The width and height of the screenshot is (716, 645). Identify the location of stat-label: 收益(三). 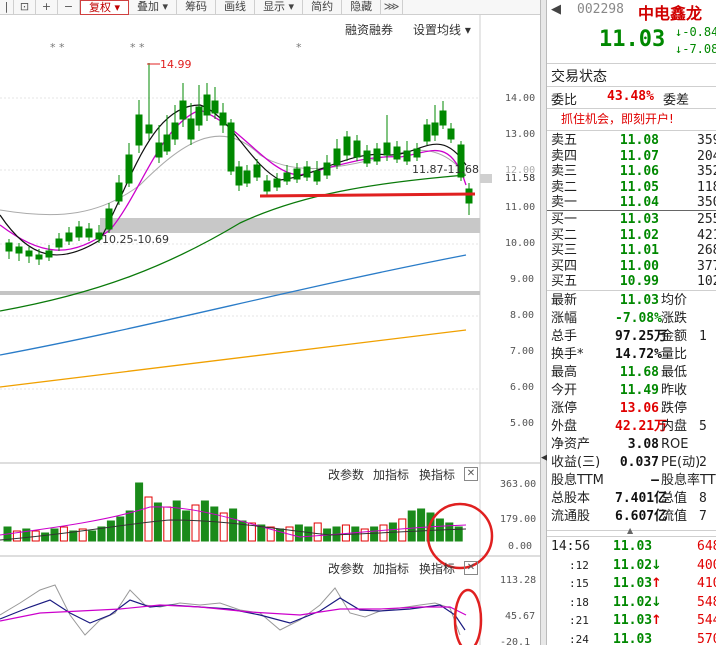
(576, 462).